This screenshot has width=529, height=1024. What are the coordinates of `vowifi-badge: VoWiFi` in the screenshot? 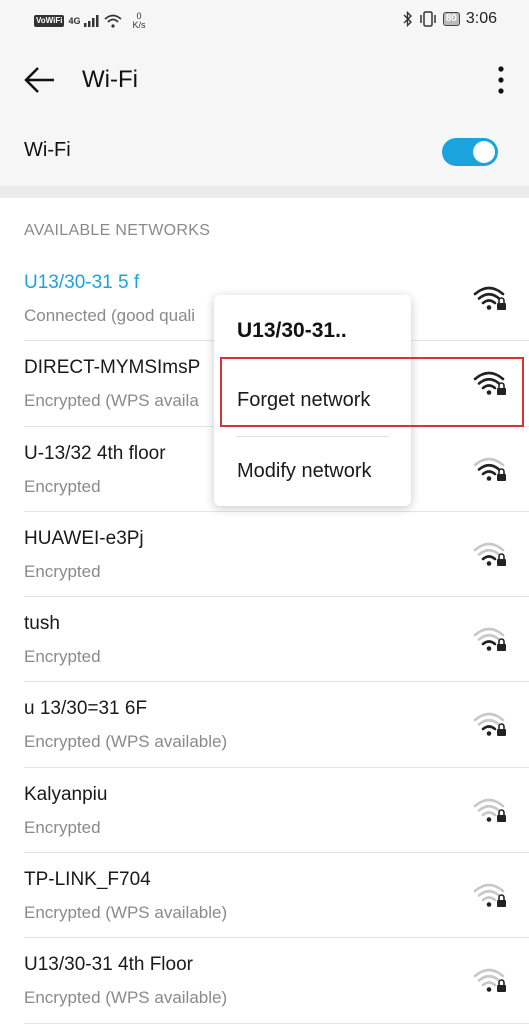 It's located at (49, 21).